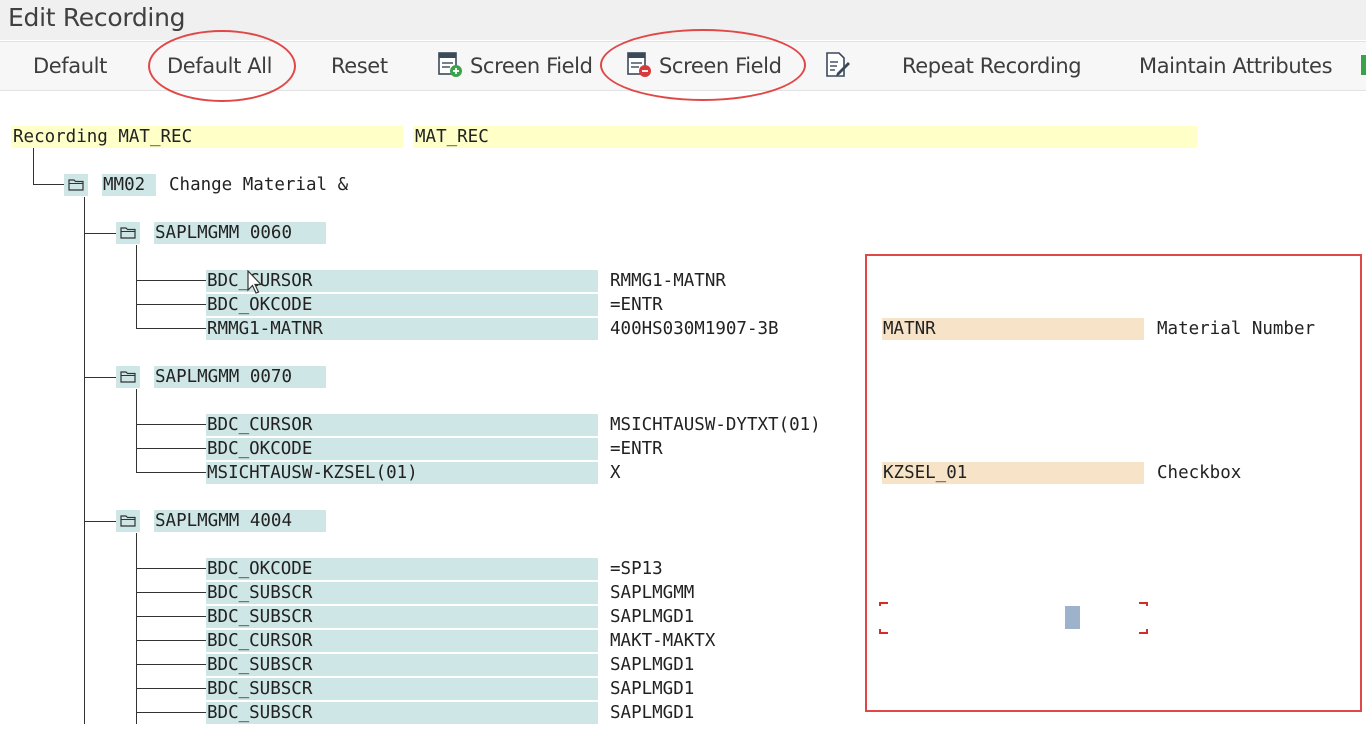  What do you see at coordinates (992, 66) in the screenshot?
I see `repeat-recording-button: Repeat Recording` at bounding box center [992, 66].